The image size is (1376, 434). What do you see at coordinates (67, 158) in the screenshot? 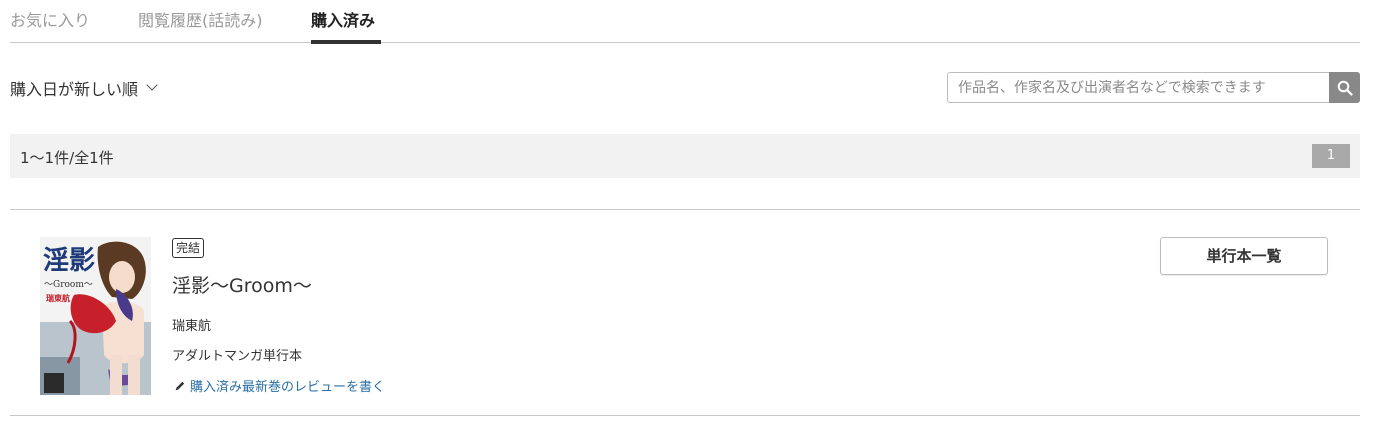
I see `result-count: 1〜1件/全1件` at bounding box center [67, 158].